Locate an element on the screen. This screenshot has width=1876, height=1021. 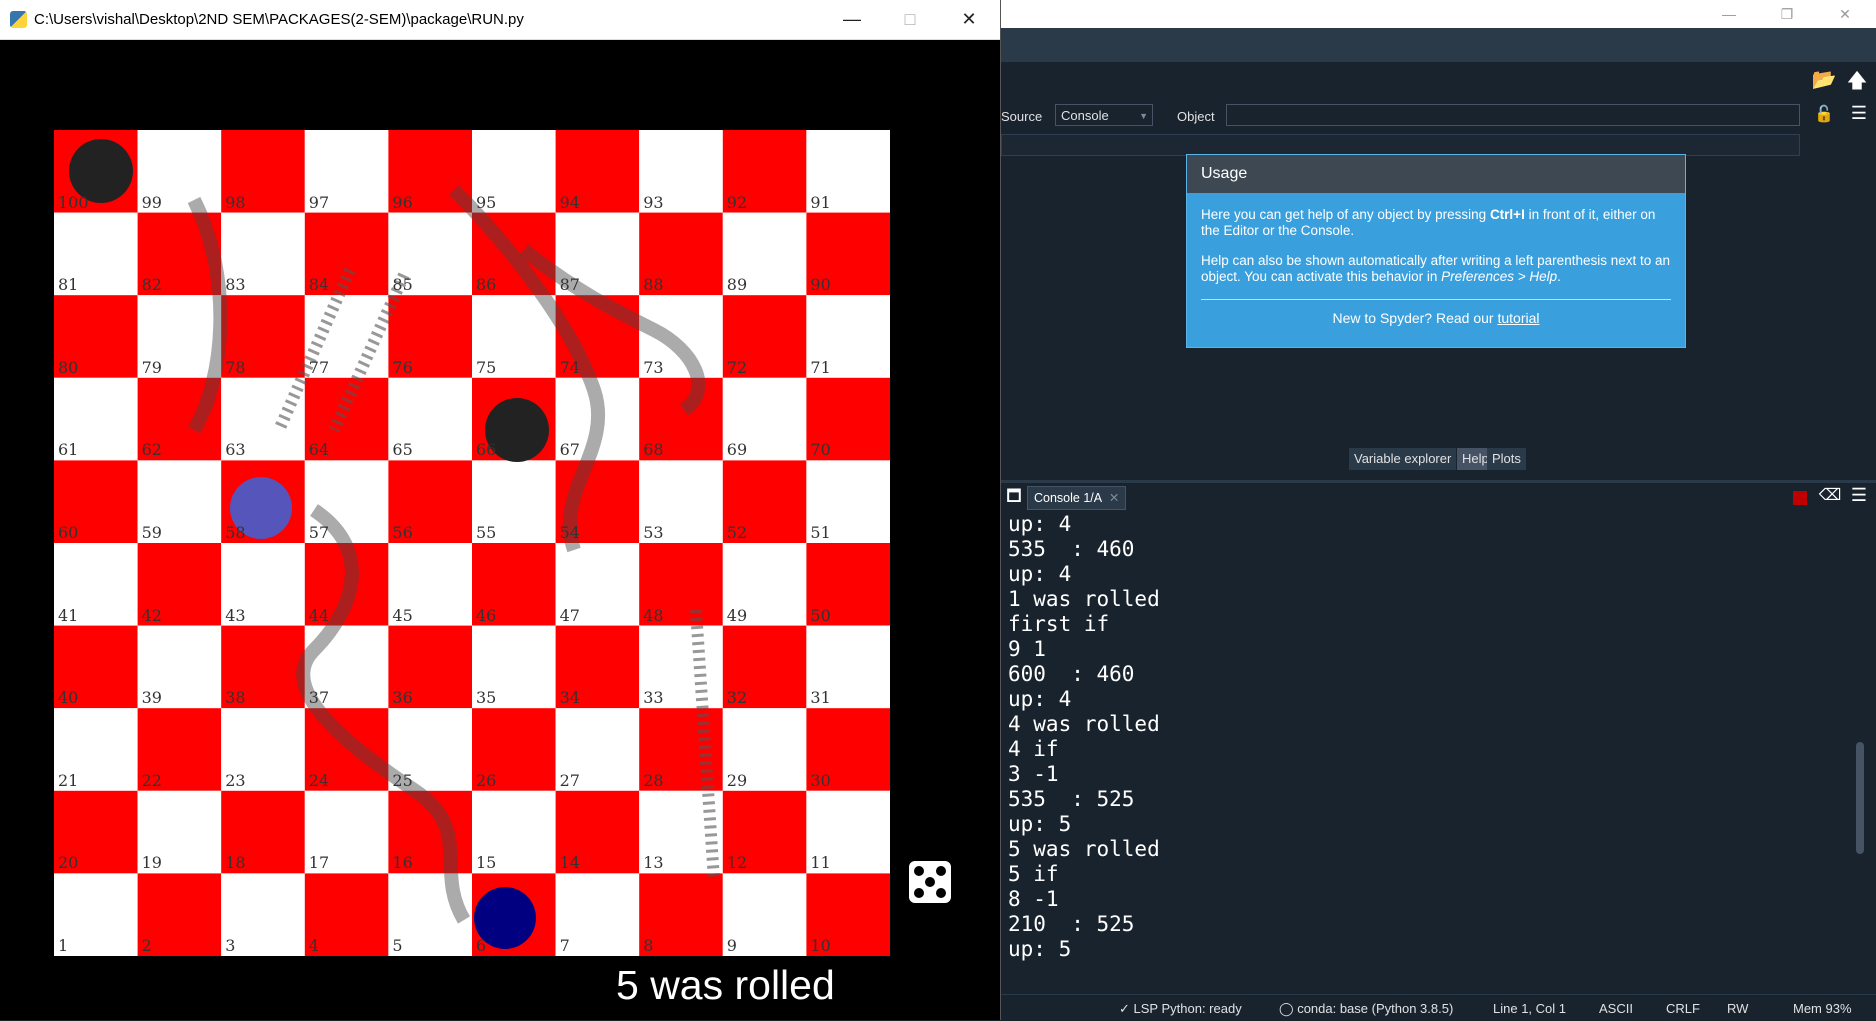
encoding-status: ASCII is located at coordinates (1616, 1008).